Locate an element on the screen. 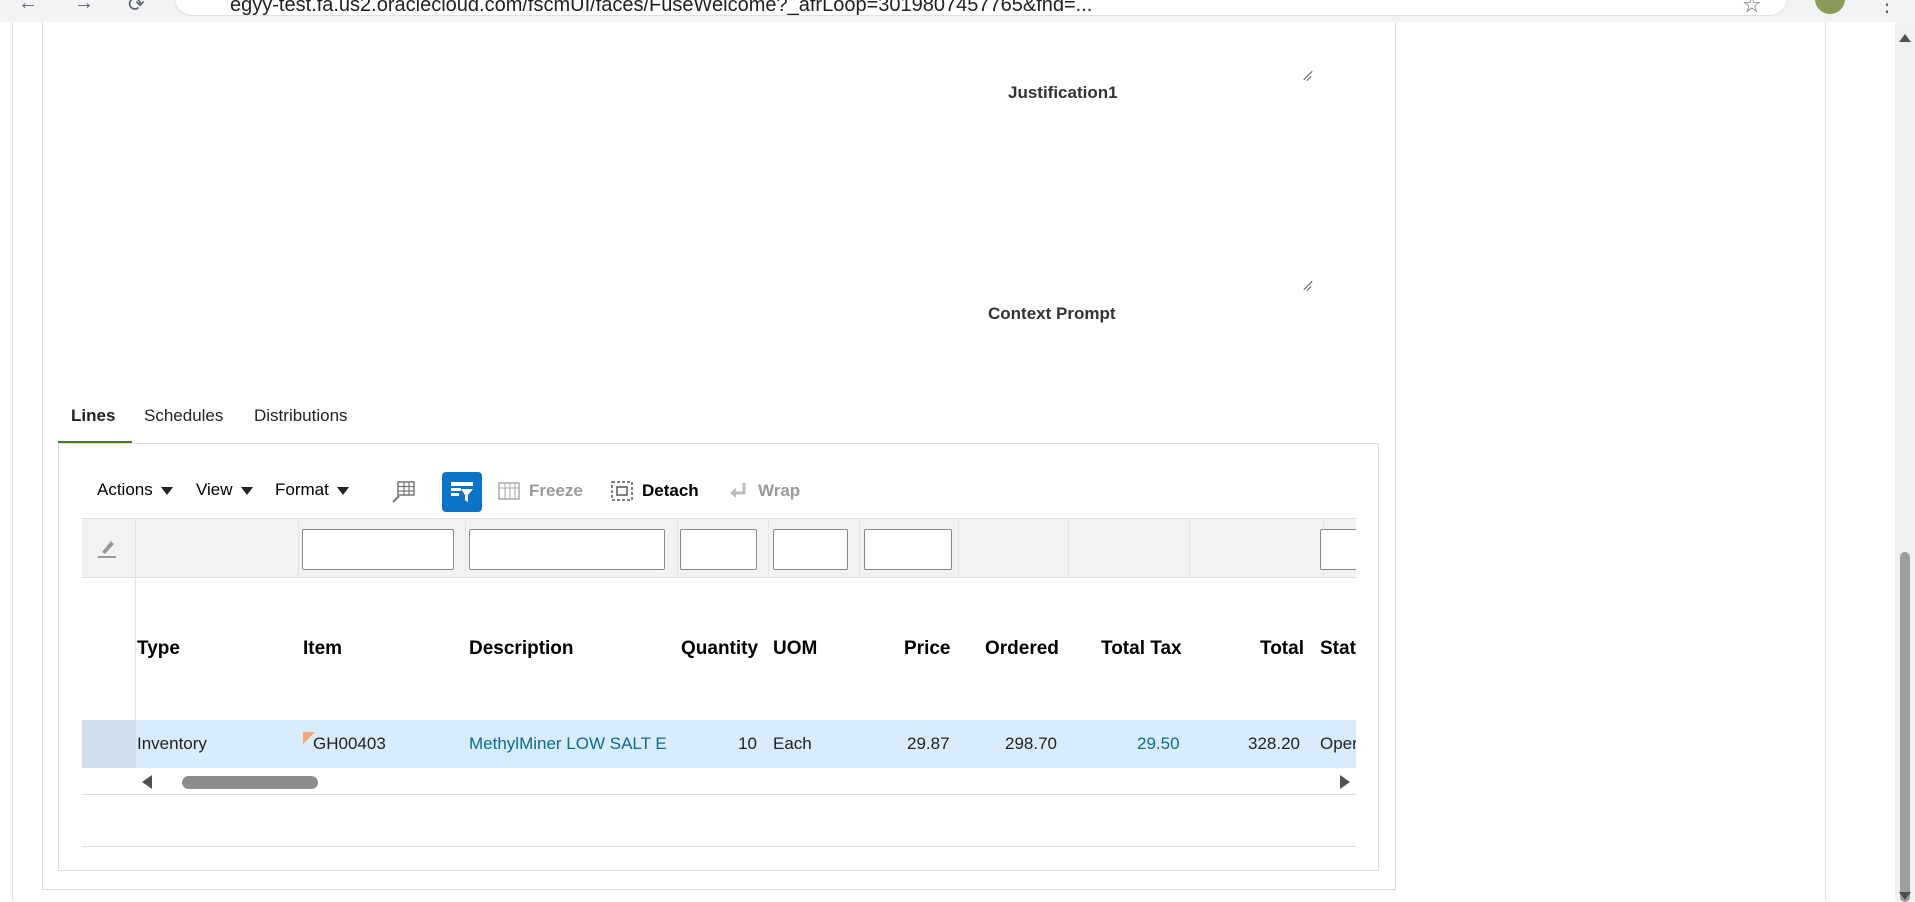 The height and width of the screenshot is (902, 1915). column-header-total: Total is located at coordinates (1282, 649).